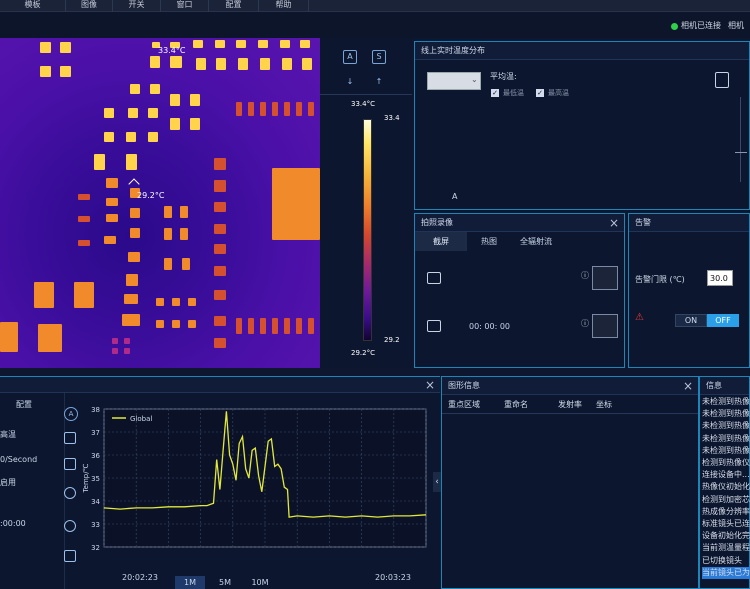  What do you see at coordinates (582, 125) in the screenshot?
I see `analysis-panel: 线上实时温度分布 ⌄ 平均温: ✓ 最低温 ✓ 最高温 A` at bounding box center [582, 125].